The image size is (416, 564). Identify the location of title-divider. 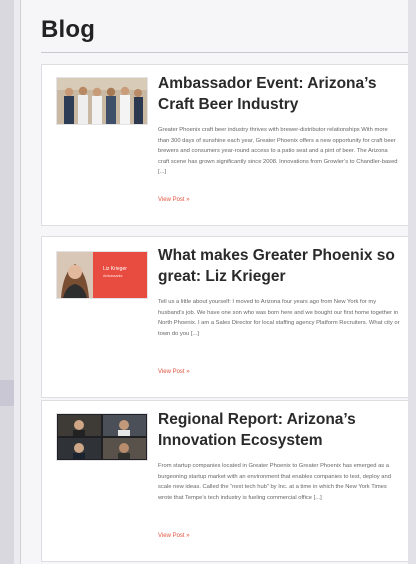
(225, 52).